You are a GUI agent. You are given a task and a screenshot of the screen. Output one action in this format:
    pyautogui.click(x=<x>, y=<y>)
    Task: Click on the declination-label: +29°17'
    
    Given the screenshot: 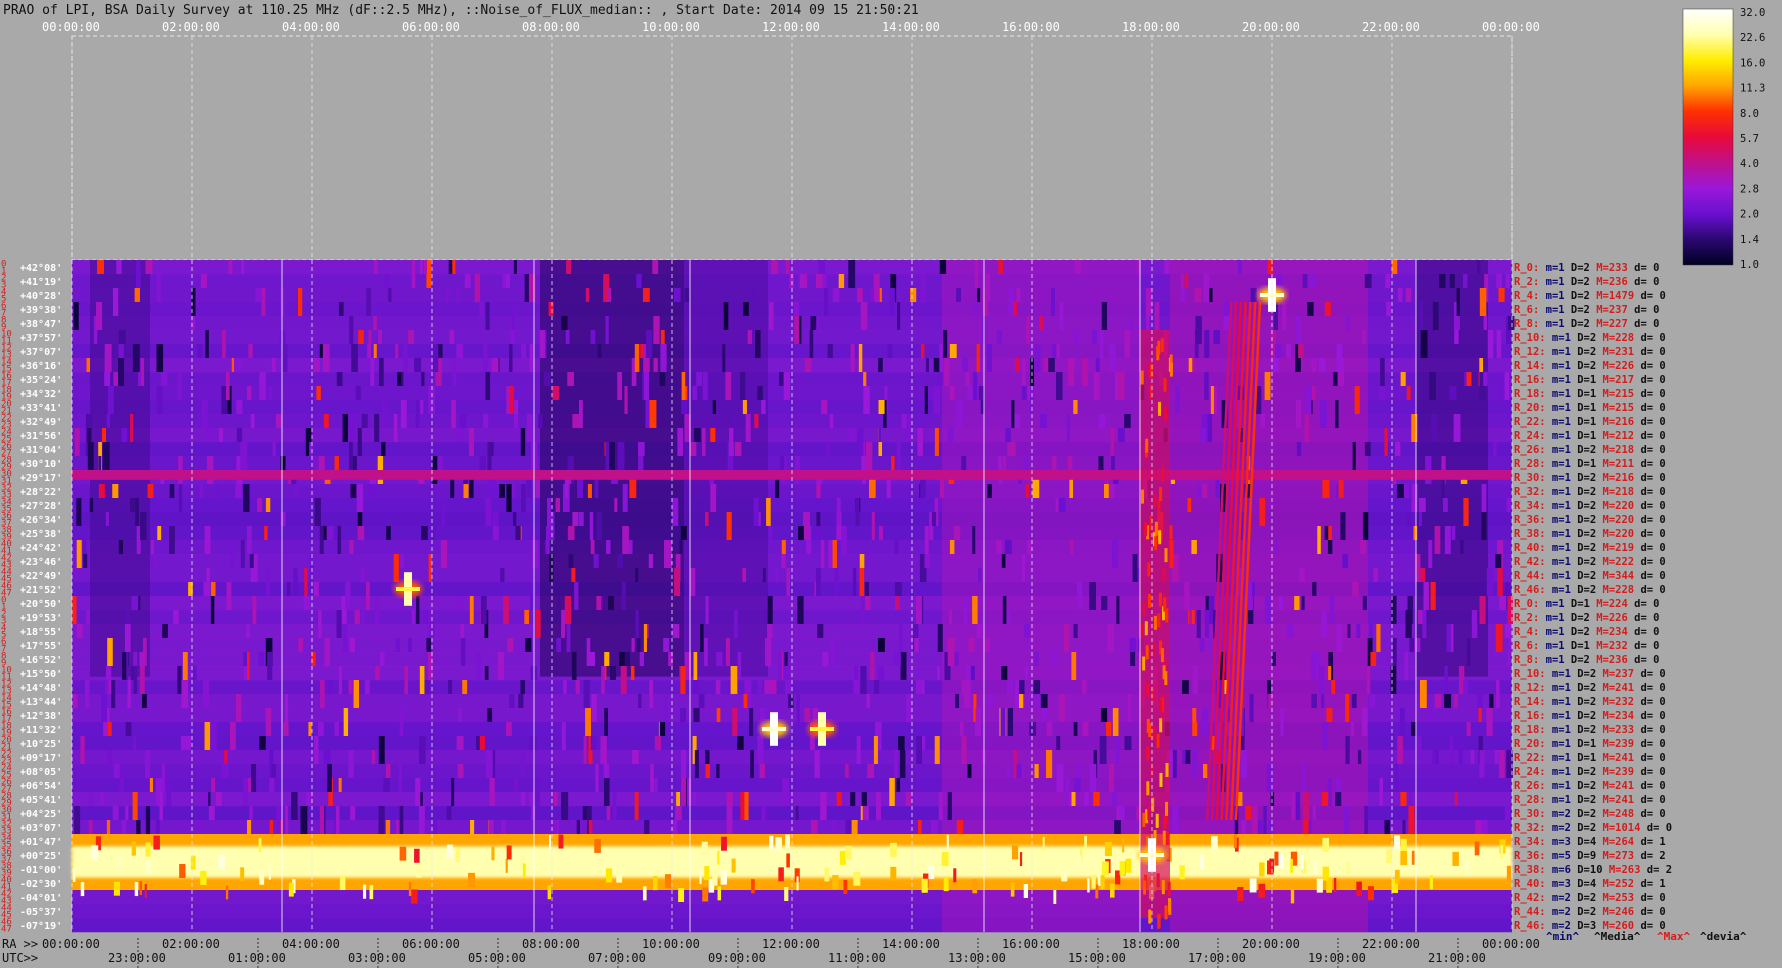 What is the action you would take?
    pyautogui.click(x=41, y=478)
    